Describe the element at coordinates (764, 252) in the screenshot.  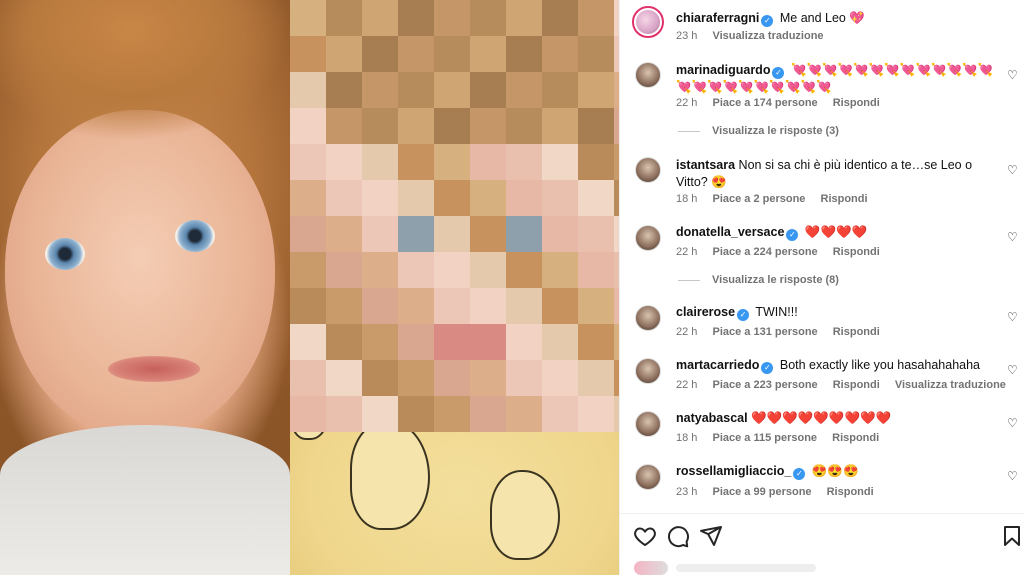
I see `comment-likes: Piace a 224 persone` at that location.